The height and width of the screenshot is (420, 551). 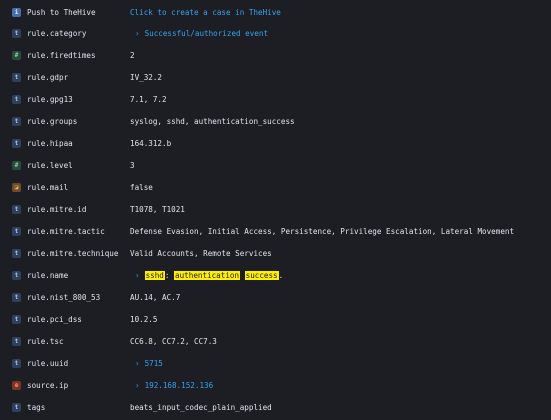 What do you see at coordinates (201, 253) in the screenshot?
I see `field-value: Valid Accounts, Remote Services` at bounding box center [201, 253].